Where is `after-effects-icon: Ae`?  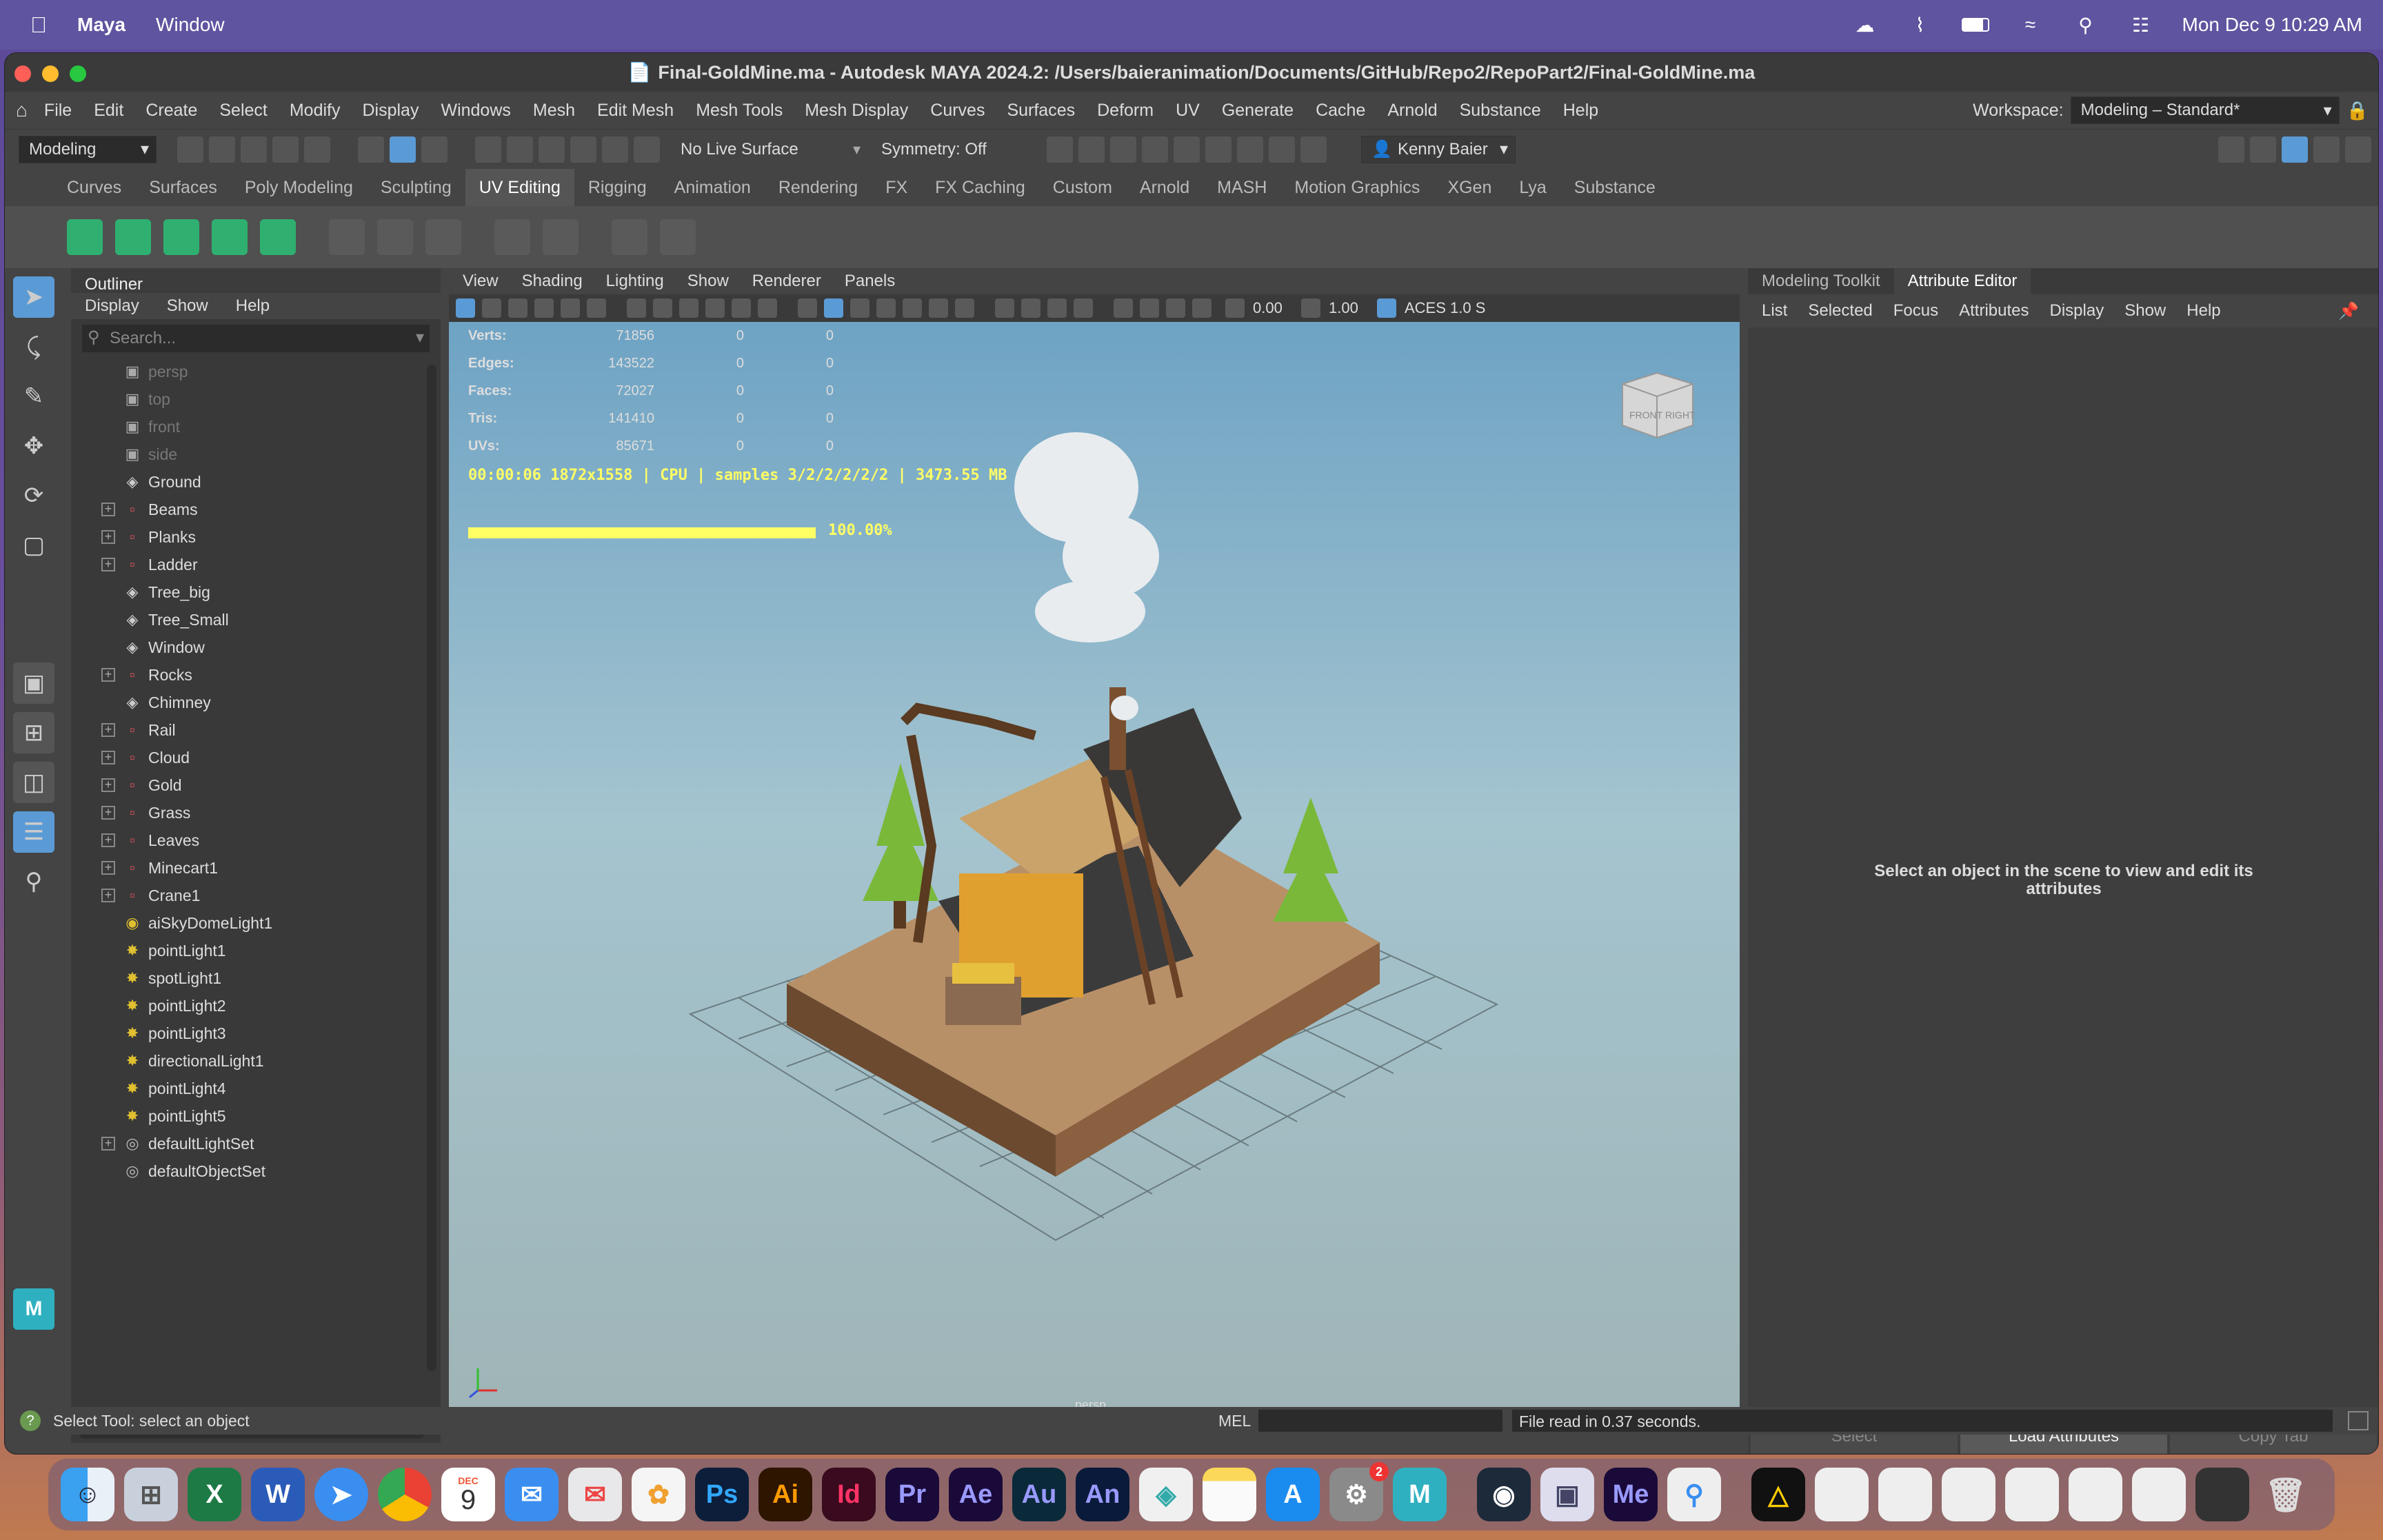 after-effects-icon: Ae is located at coordinates (976, 1495).